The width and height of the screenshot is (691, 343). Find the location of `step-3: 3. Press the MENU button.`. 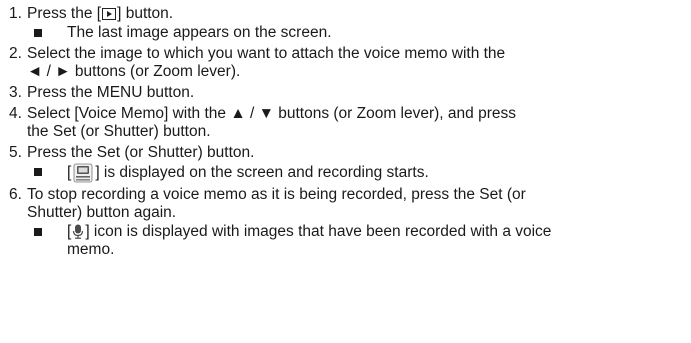

step-3: 3. Press the MENU button. is located at coordinates (345, 93).